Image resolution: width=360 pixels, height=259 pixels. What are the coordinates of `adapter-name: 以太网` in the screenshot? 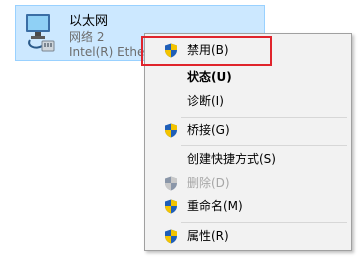 It's located at (89, 21).